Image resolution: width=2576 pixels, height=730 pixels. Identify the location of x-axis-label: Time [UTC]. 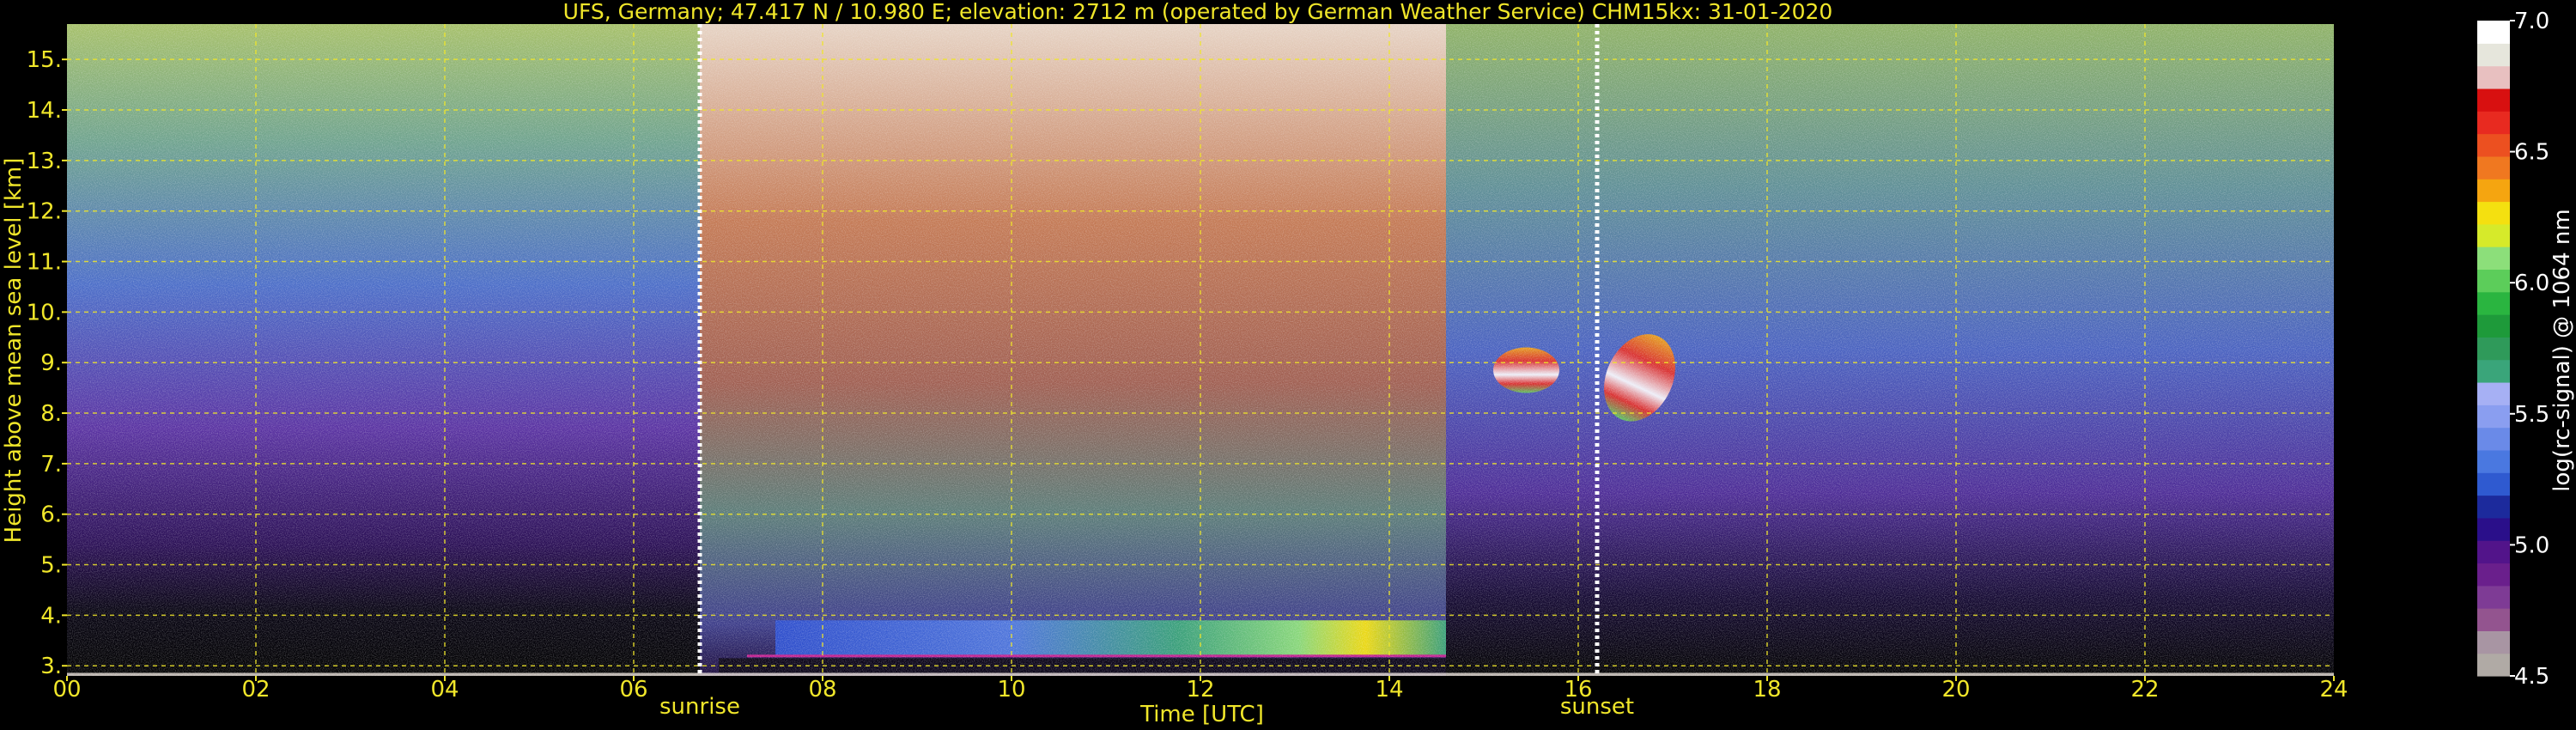
(1202, 714).